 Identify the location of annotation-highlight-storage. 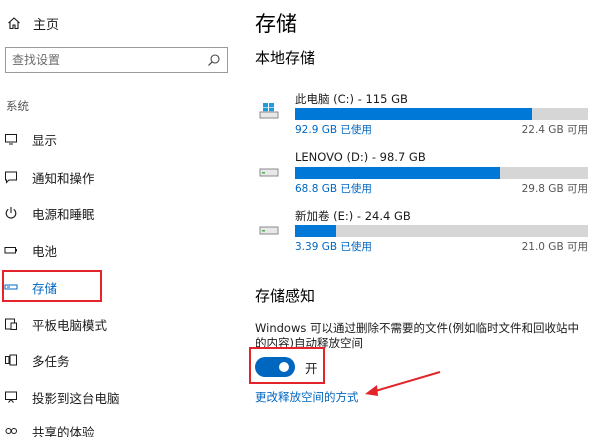
(52, 286).